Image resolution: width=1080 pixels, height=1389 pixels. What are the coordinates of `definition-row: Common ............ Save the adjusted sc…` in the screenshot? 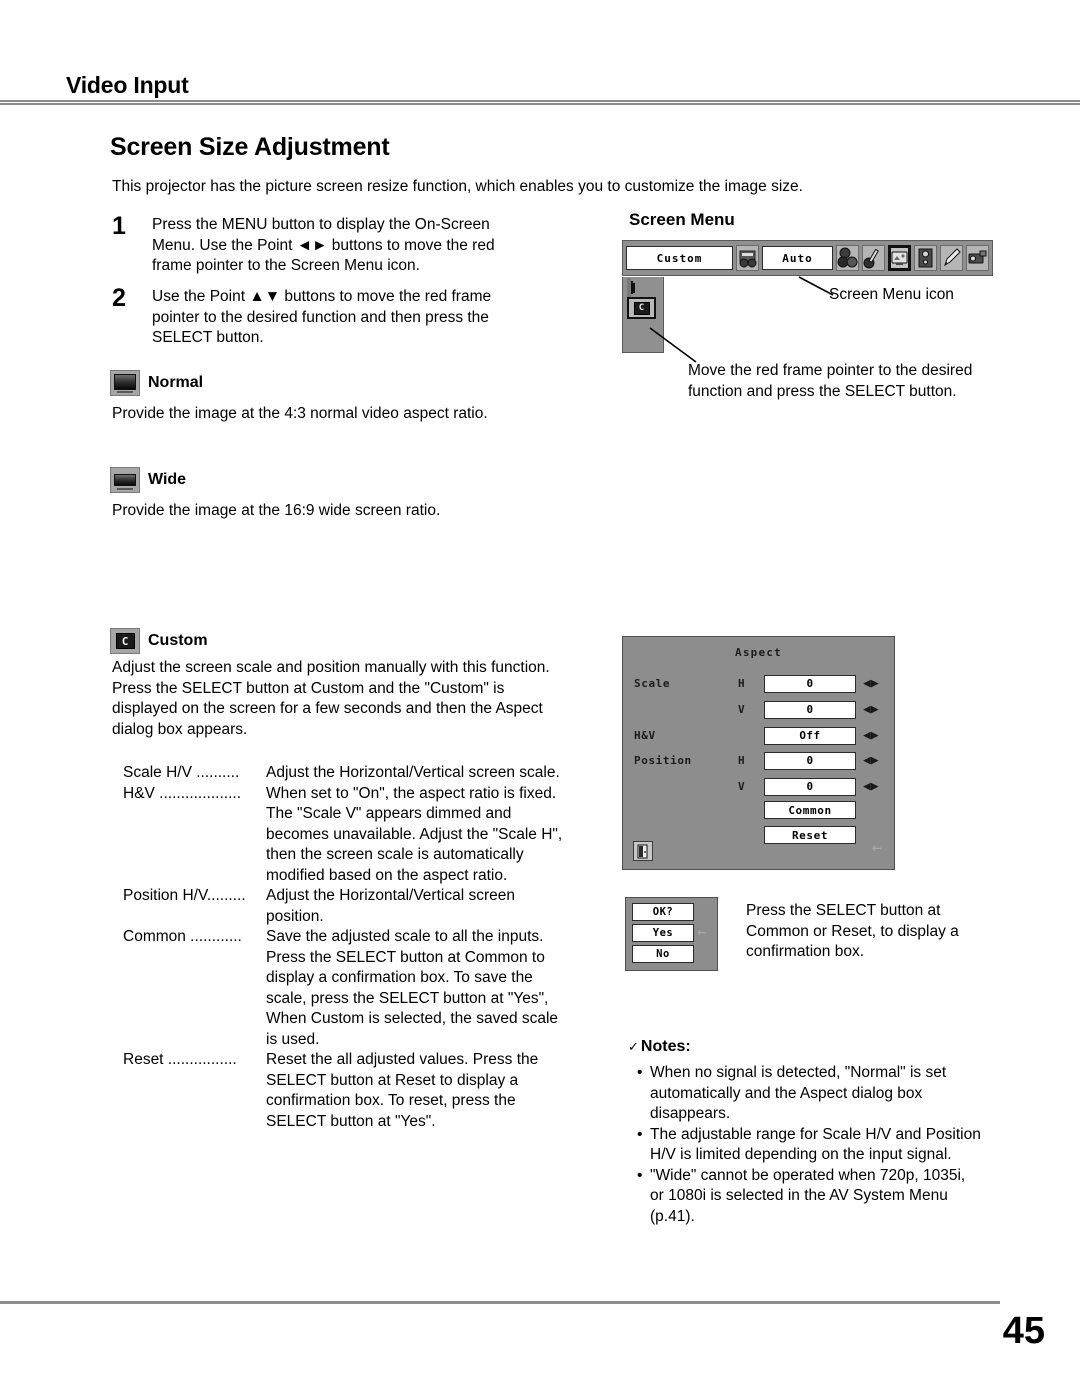 It's located at (348, 988).